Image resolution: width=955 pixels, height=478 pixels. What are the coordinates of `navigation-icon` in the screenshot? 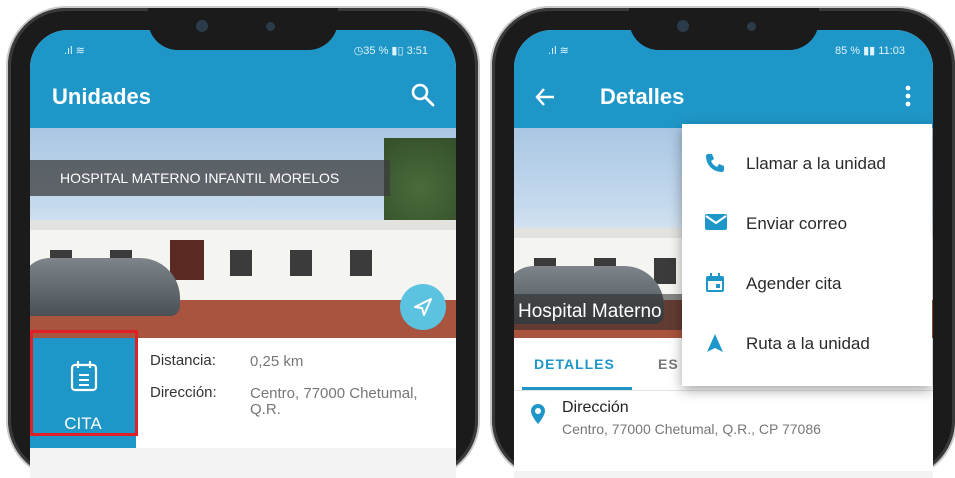 It's located at (715, 345).